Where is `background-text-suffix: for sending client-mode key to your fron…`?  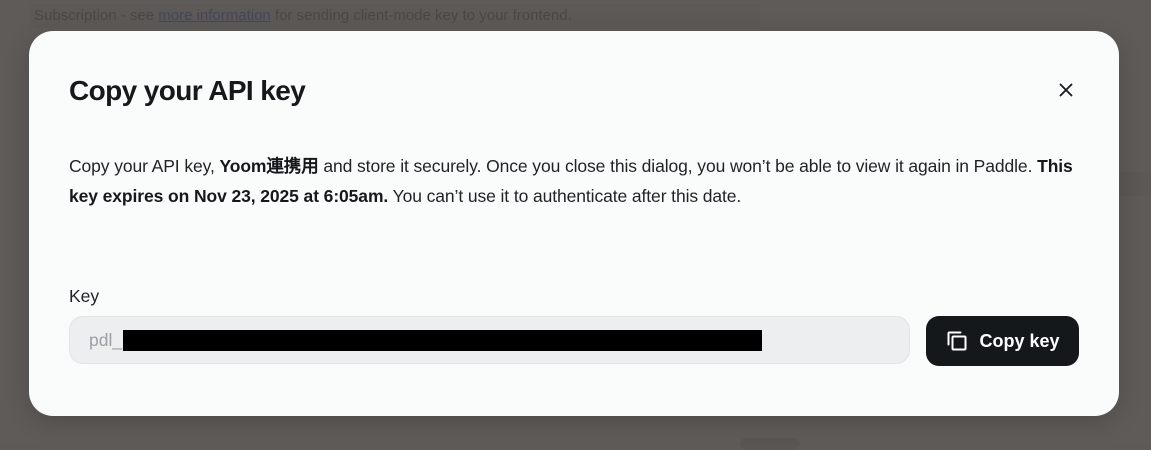 background-text-suffix: for sending client-mode key to your fron… is located at coordinates (423, 15).